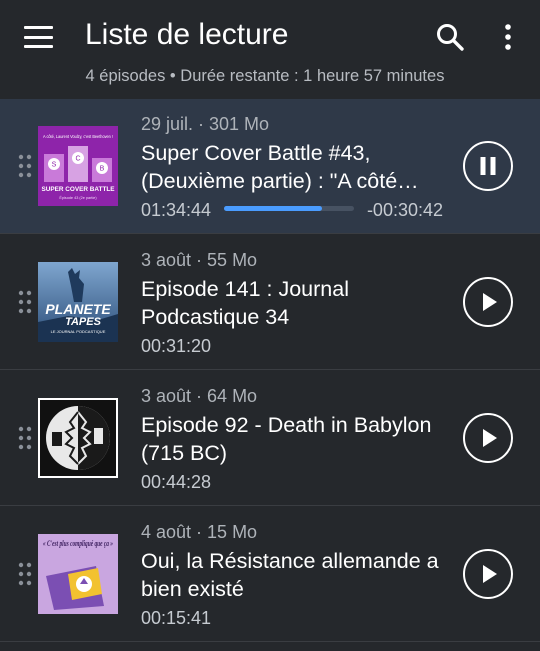  Describe the element at coordinates (199, 396) in the screenshot. I see `episode-meta: 3 août · 64 Mo` at that location.